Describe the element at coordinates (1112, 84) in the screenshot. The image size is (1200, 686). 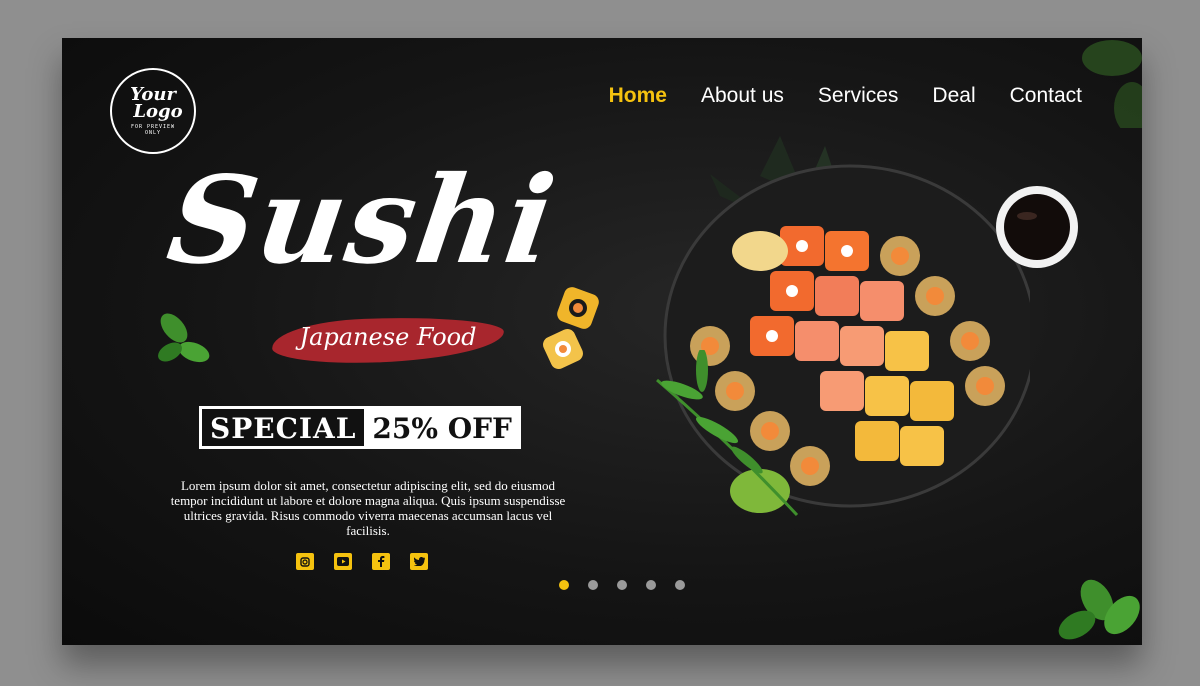
I see `blurred-leaf-image` at that location.